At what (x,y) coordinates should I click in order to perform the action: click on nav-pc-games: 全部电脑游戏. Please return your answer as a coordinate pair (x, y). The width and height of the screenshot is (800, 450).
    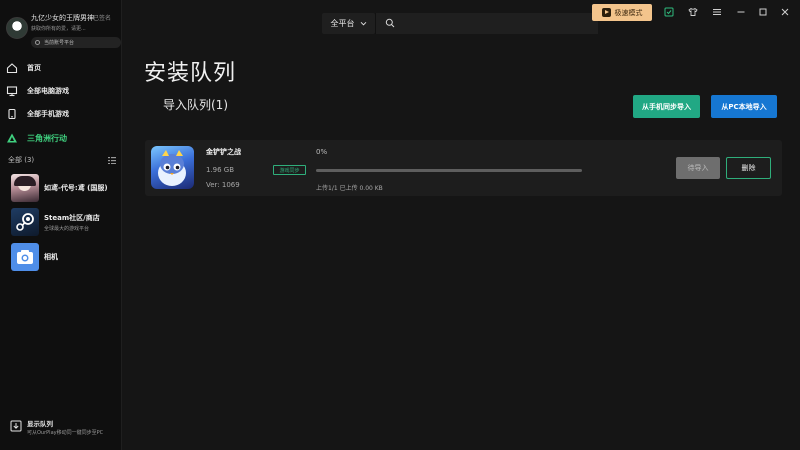
    Looking at the image, I should click on (37, 91).